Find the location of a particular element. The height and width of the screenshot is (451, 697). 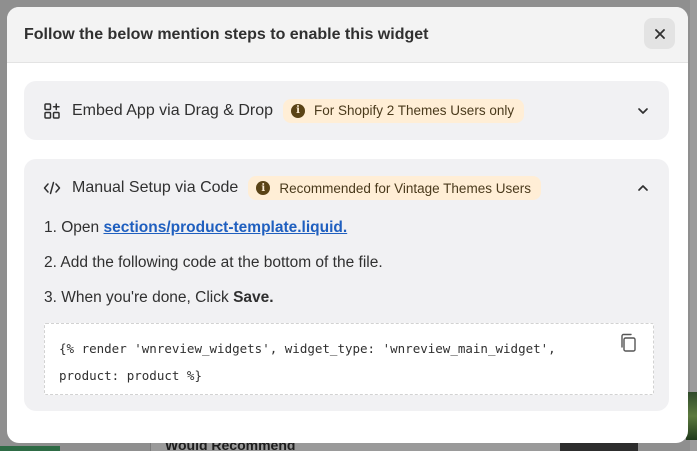

close-icon is located at coordinates (659, 33).